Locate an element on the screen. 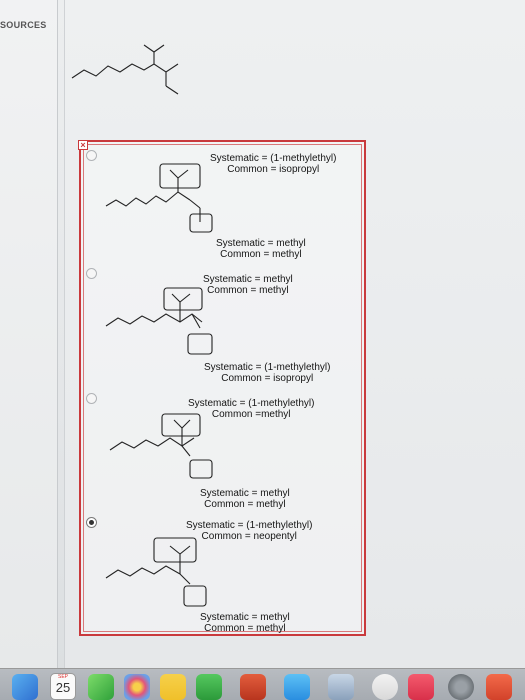 Image resolution: width=525 pixels, height=700 pixels. option-3-bottom-systematic: Systematic = methyl is located at coordinates (245, 493).